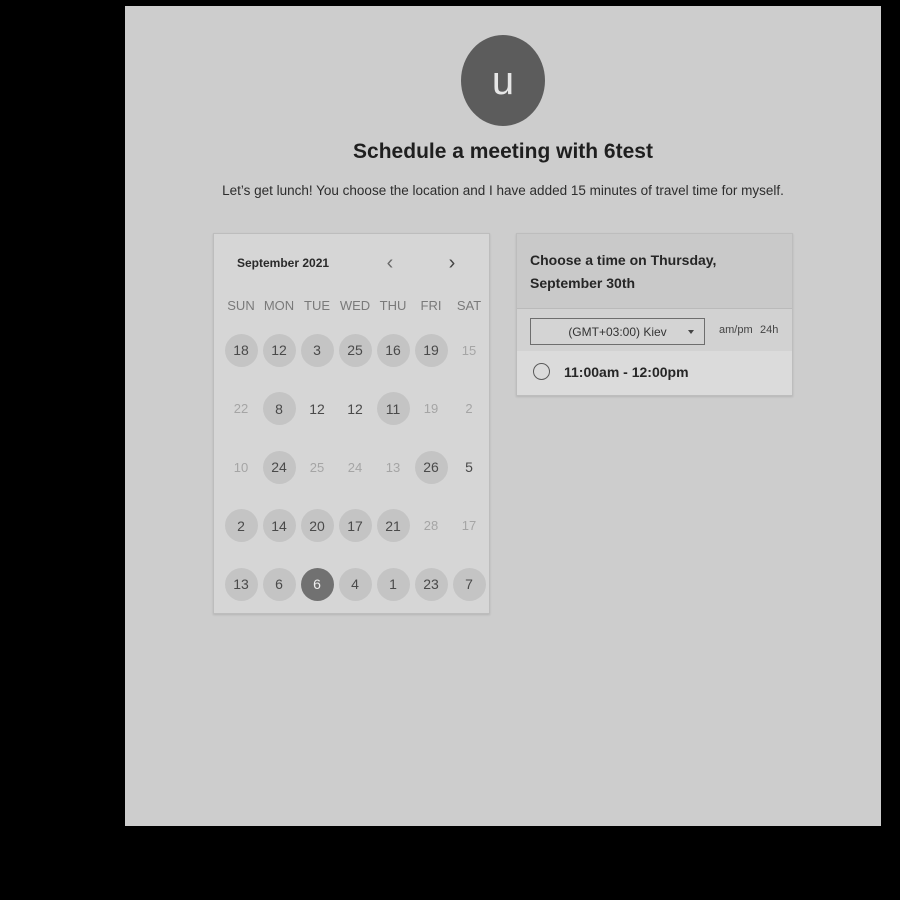 The height and width of the screenshot is (900, 900). I want to click on caret-down-icon, so click(691, 332).